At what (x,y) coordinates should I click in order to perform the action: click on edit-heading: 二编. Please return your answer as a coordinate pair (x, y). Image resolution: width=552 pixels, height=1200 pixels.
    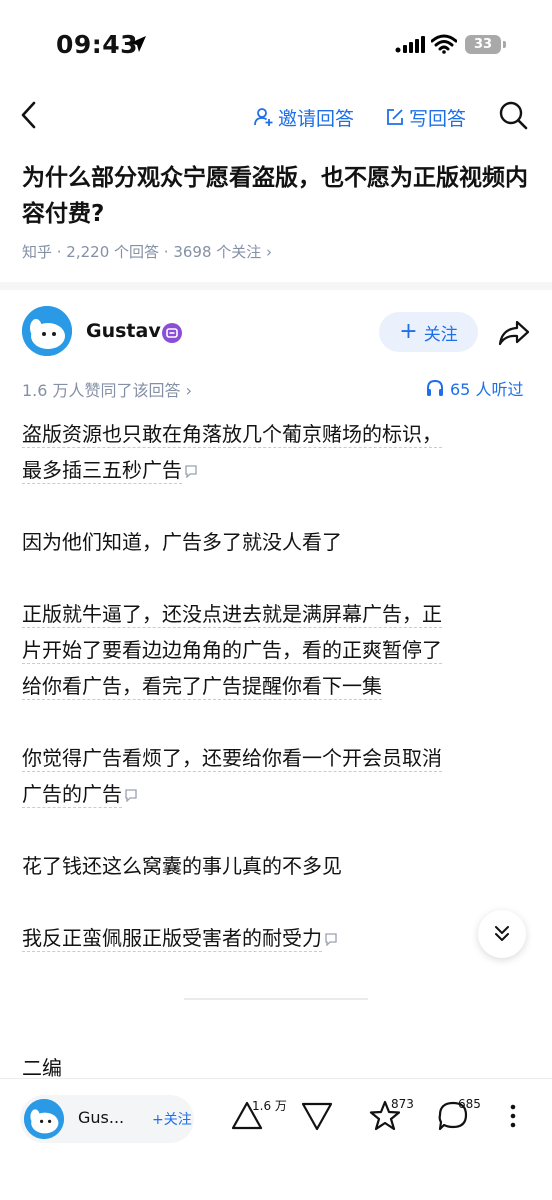
    Looking at the image, I should click on (42, 1068).